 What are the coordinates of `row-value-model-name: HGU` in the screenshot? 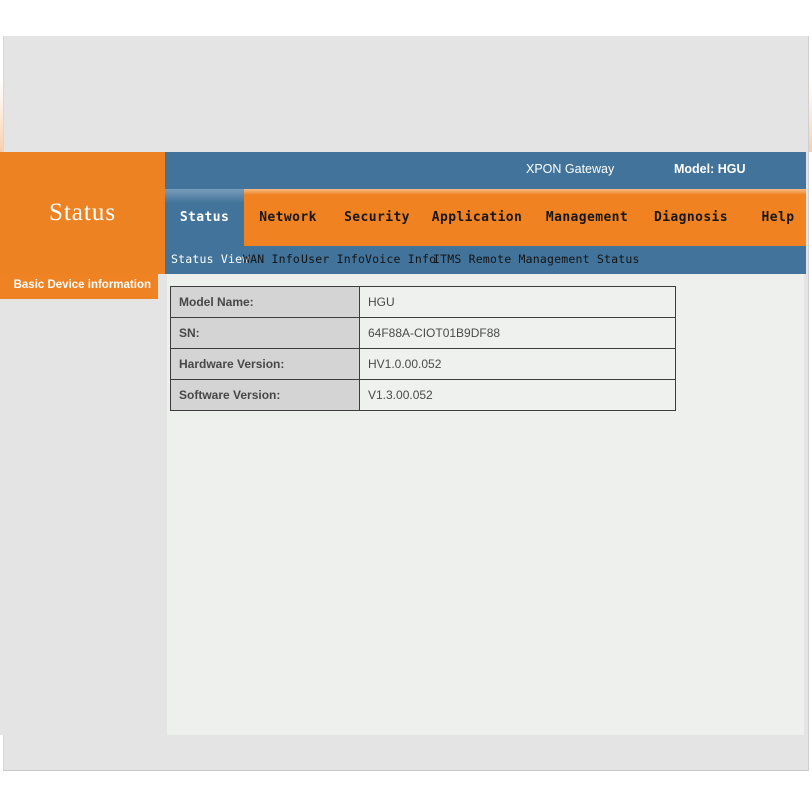 It's located at (517, 302).